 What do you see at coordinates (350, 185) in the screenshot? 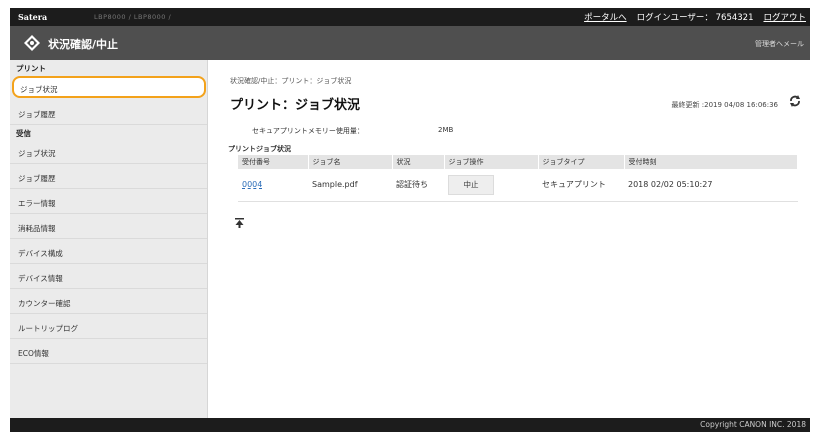
I see `job-name: Sample.pdf` at bounding box center [350, 185].